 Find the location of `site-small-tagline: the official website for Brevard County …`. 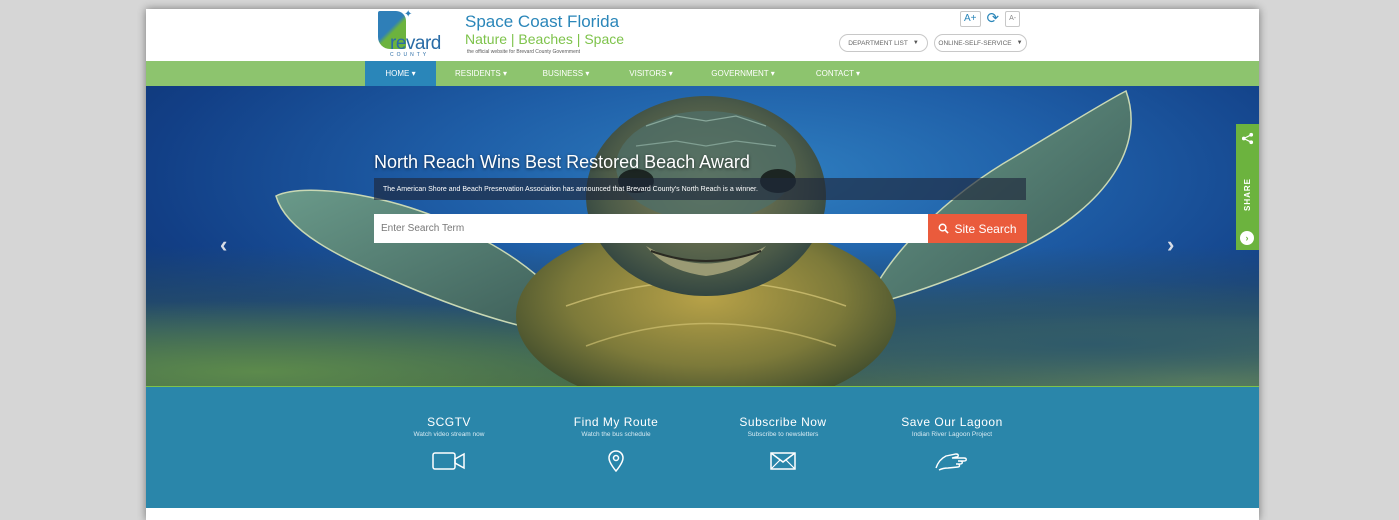

site-small-tagline: the official website for Brevard County … is located at coordinates (524, 52).